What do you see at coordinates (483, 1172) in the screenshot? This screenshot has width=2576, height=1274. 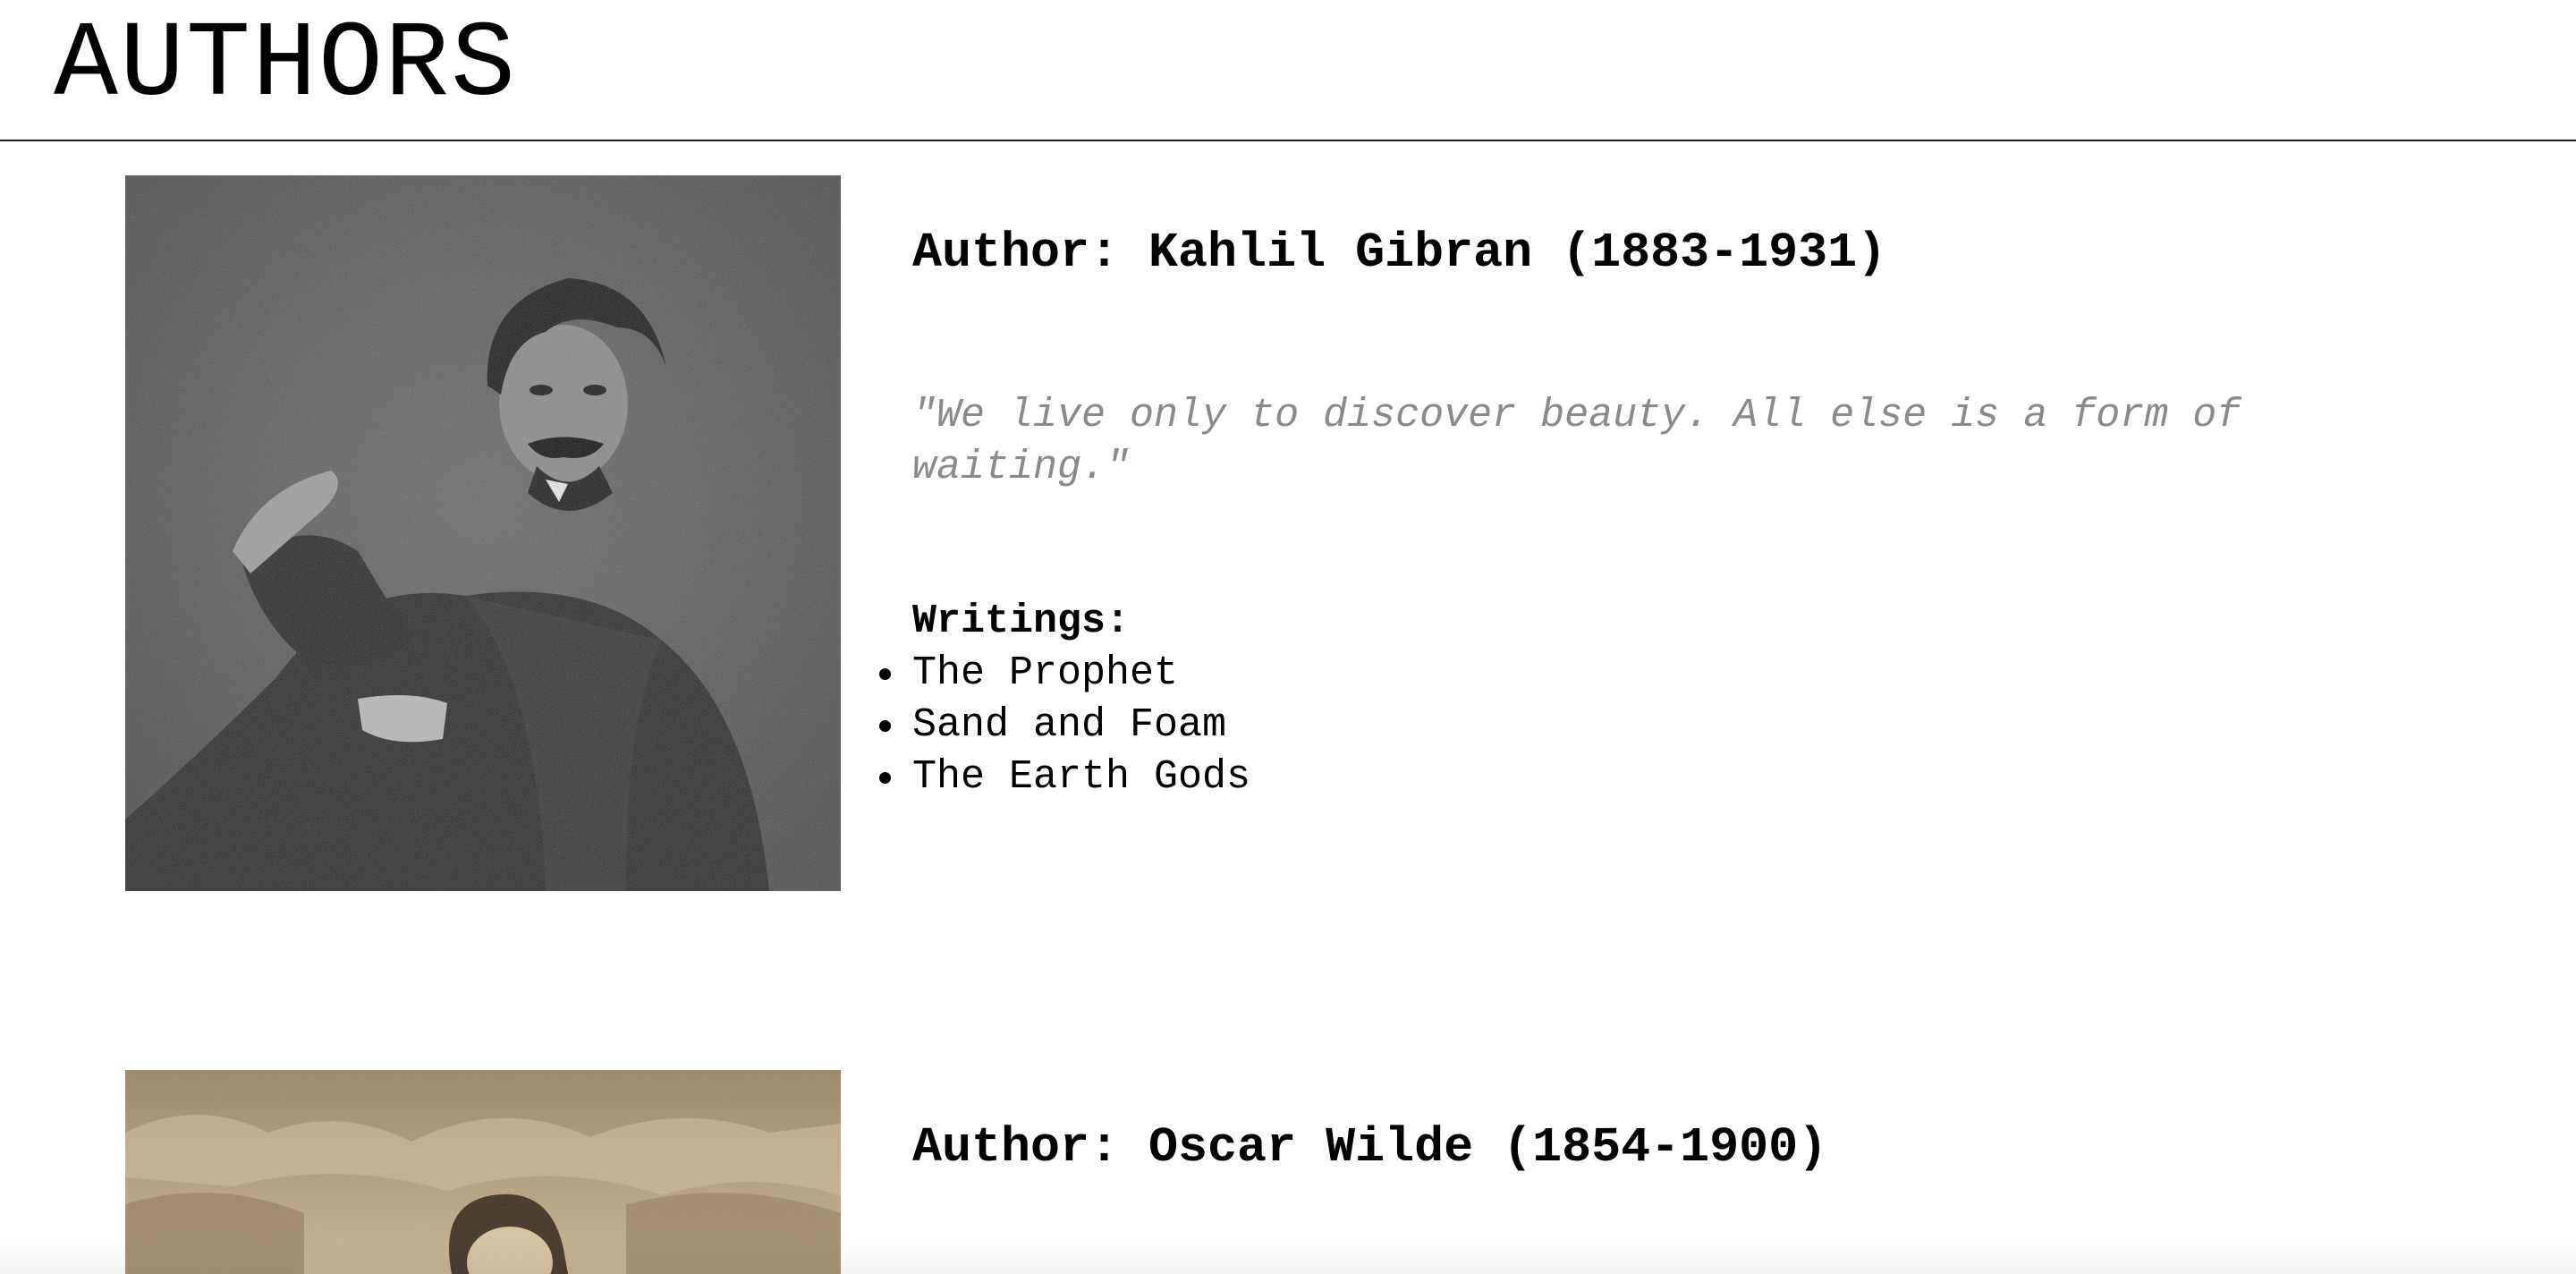 I see `author-portrait-image` at bounding box center [483, 1172].